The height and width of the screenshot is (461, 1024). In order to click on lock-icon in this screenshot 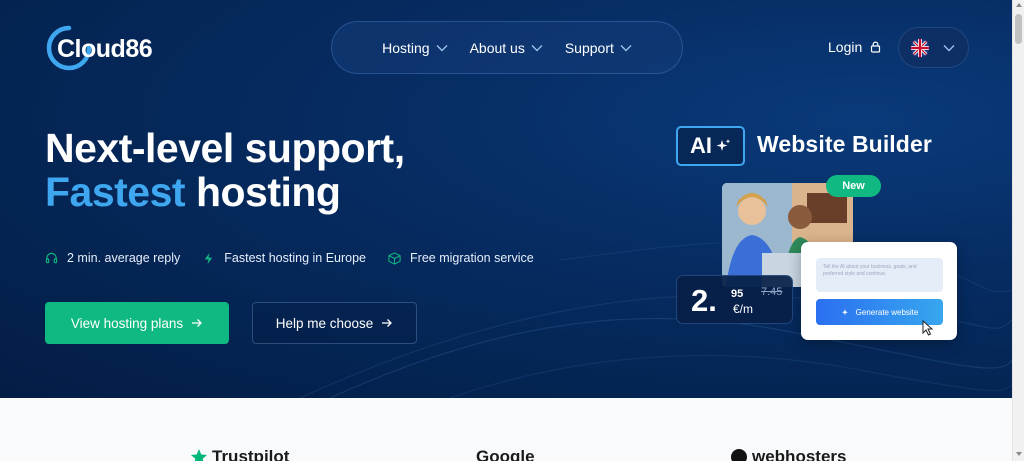, I will do `click(876, 47)`.